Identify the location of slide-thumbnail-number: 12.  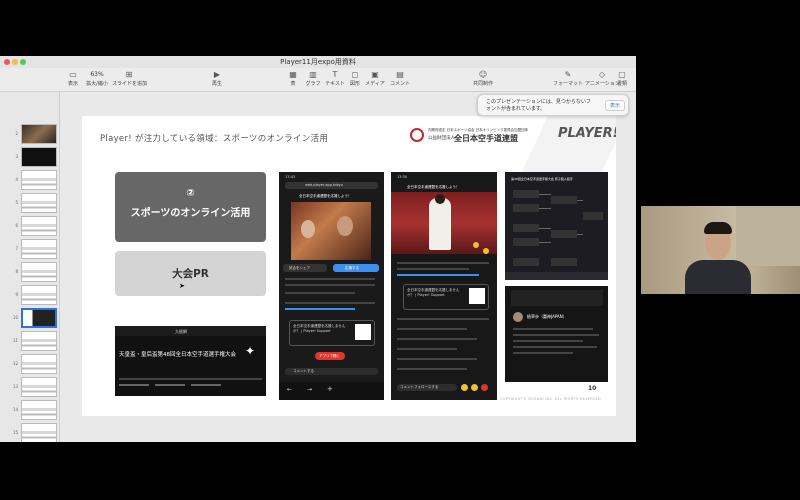
(15, 363).